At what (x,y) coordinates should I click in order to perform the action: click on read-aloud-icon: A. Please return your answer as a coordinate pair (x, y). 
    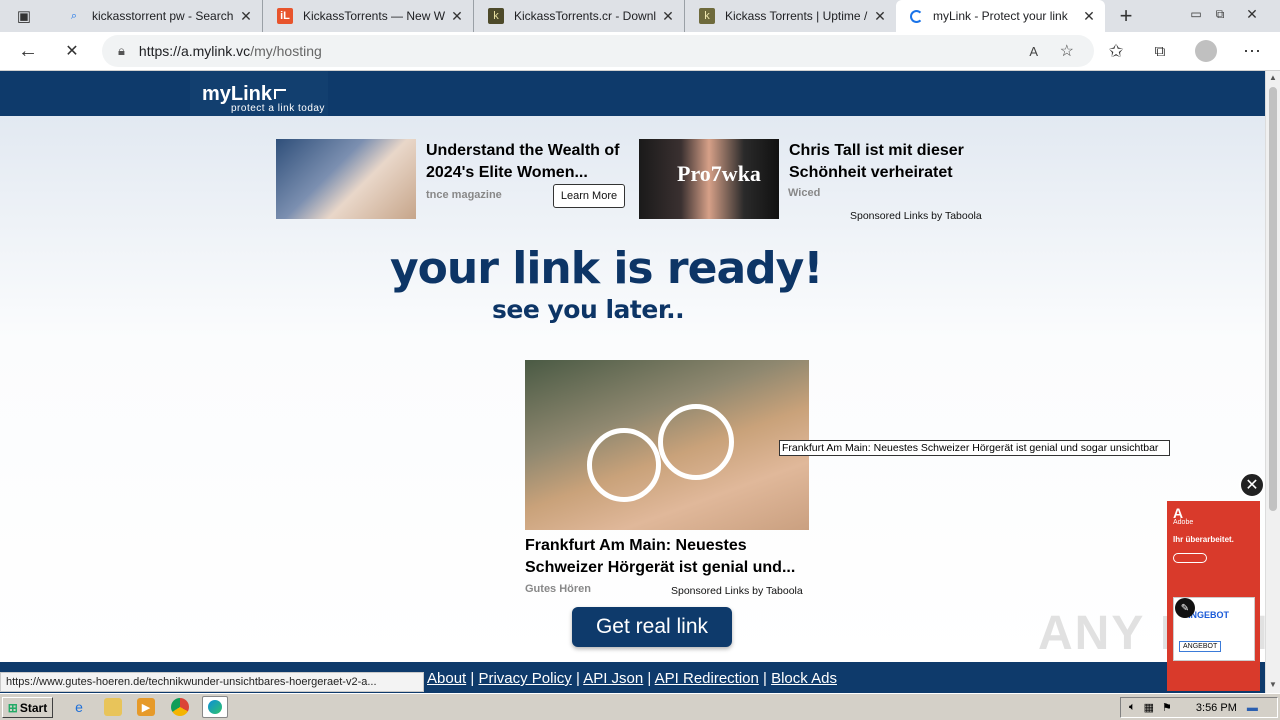
    Looking at the image, I should click on (1033, 51).